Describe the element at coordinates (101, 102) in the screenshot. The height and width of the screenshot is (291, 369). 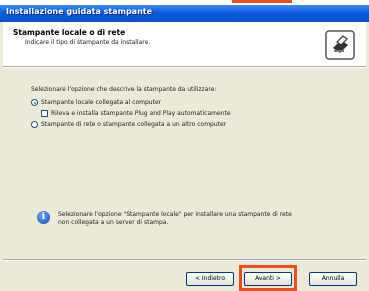
I see `local-printer-label: Stampante locale collegata al computer` at that location.